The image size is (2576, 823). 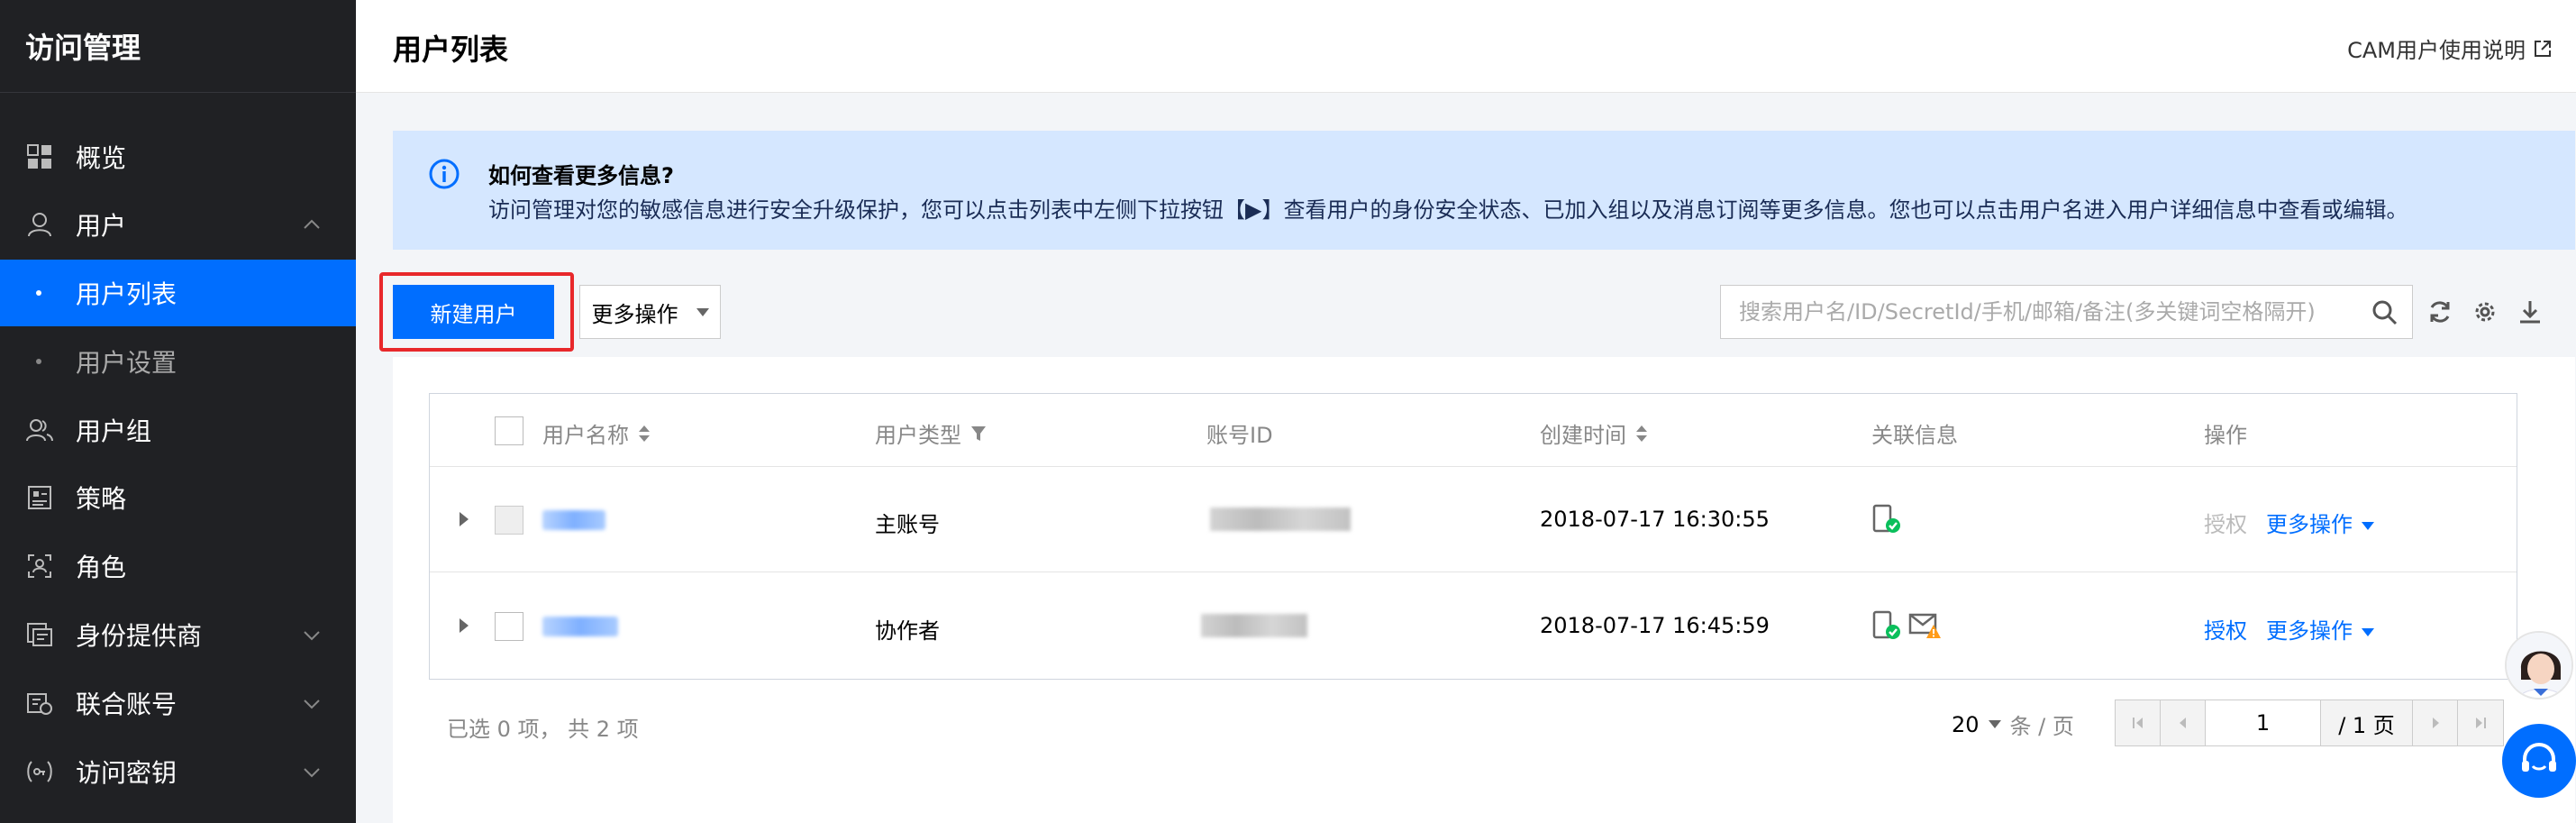 I want to click on first-page-button, so click(x=2138, y=722).